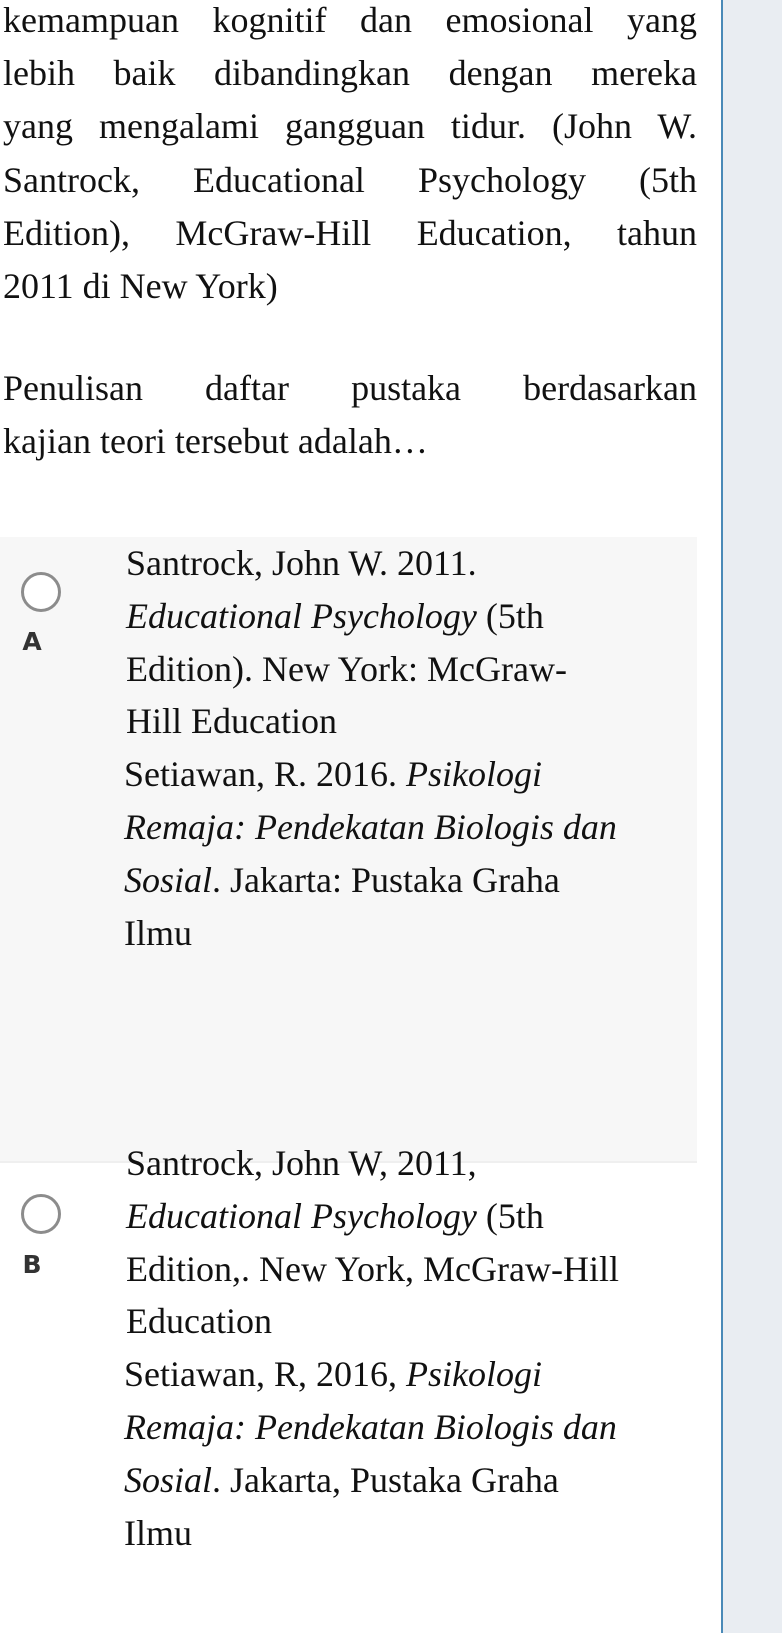  I want to click on option-b-line: Sosial. Jakarta, Pustaka Graha, so click(405, 1480).